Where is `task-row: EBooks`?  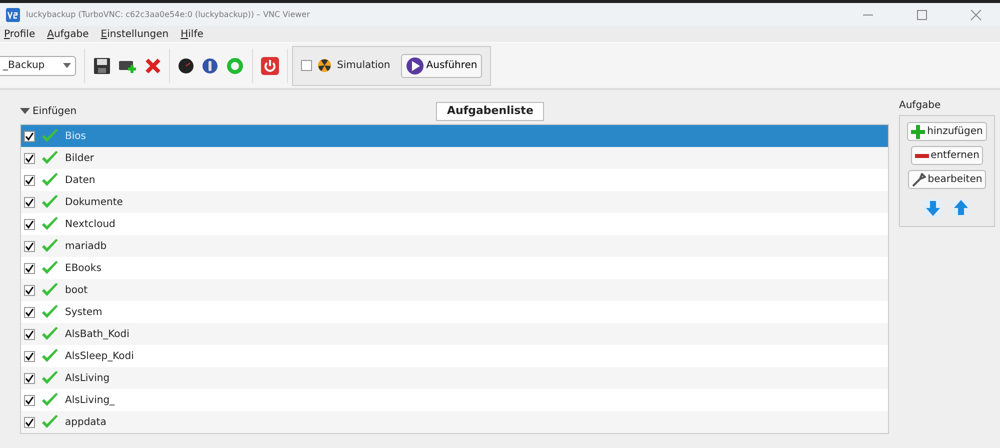
task-row: EBooks is located at coordinates (454, 268).